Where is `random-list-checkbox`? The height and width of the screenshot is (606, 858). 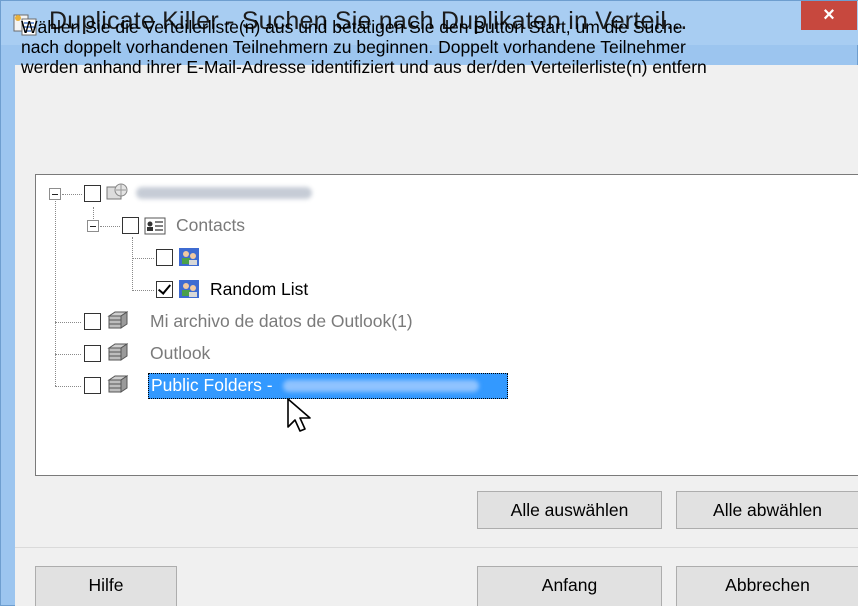 random-list-checkbox is located at coordinates (164, 289).